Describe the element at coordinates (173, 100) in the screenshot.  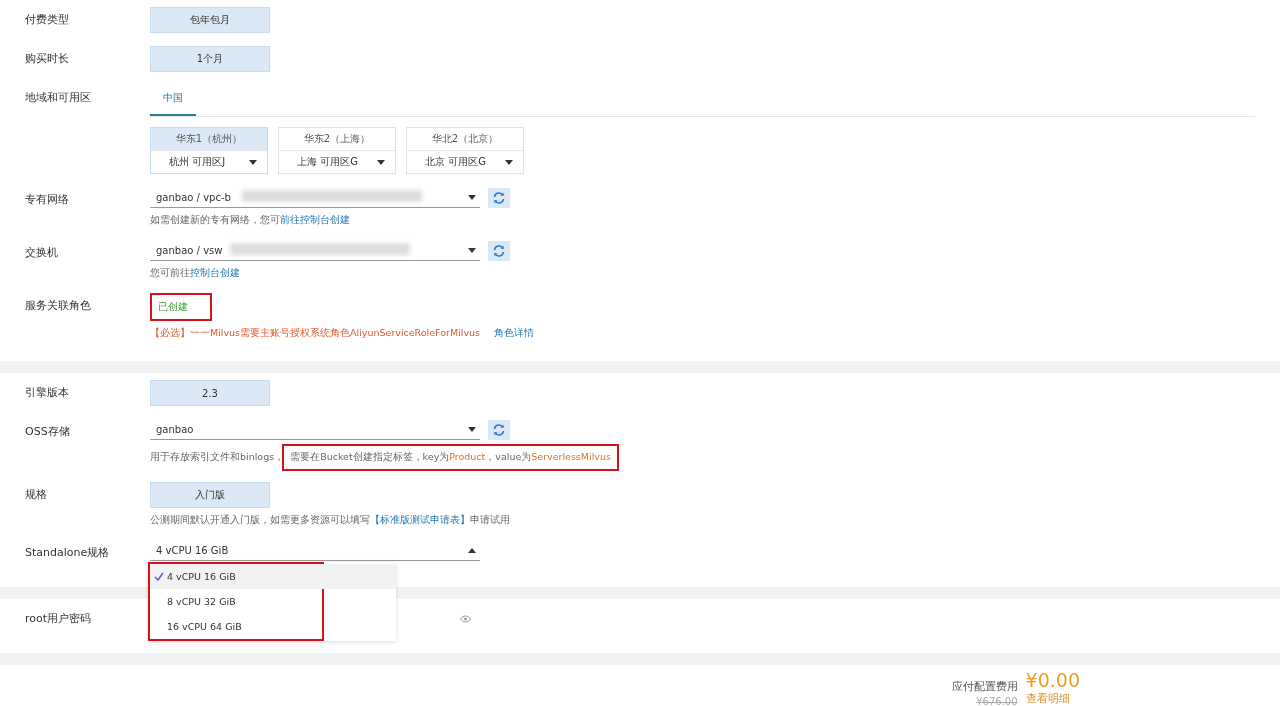
I see `region-tab: 中国` at that location.